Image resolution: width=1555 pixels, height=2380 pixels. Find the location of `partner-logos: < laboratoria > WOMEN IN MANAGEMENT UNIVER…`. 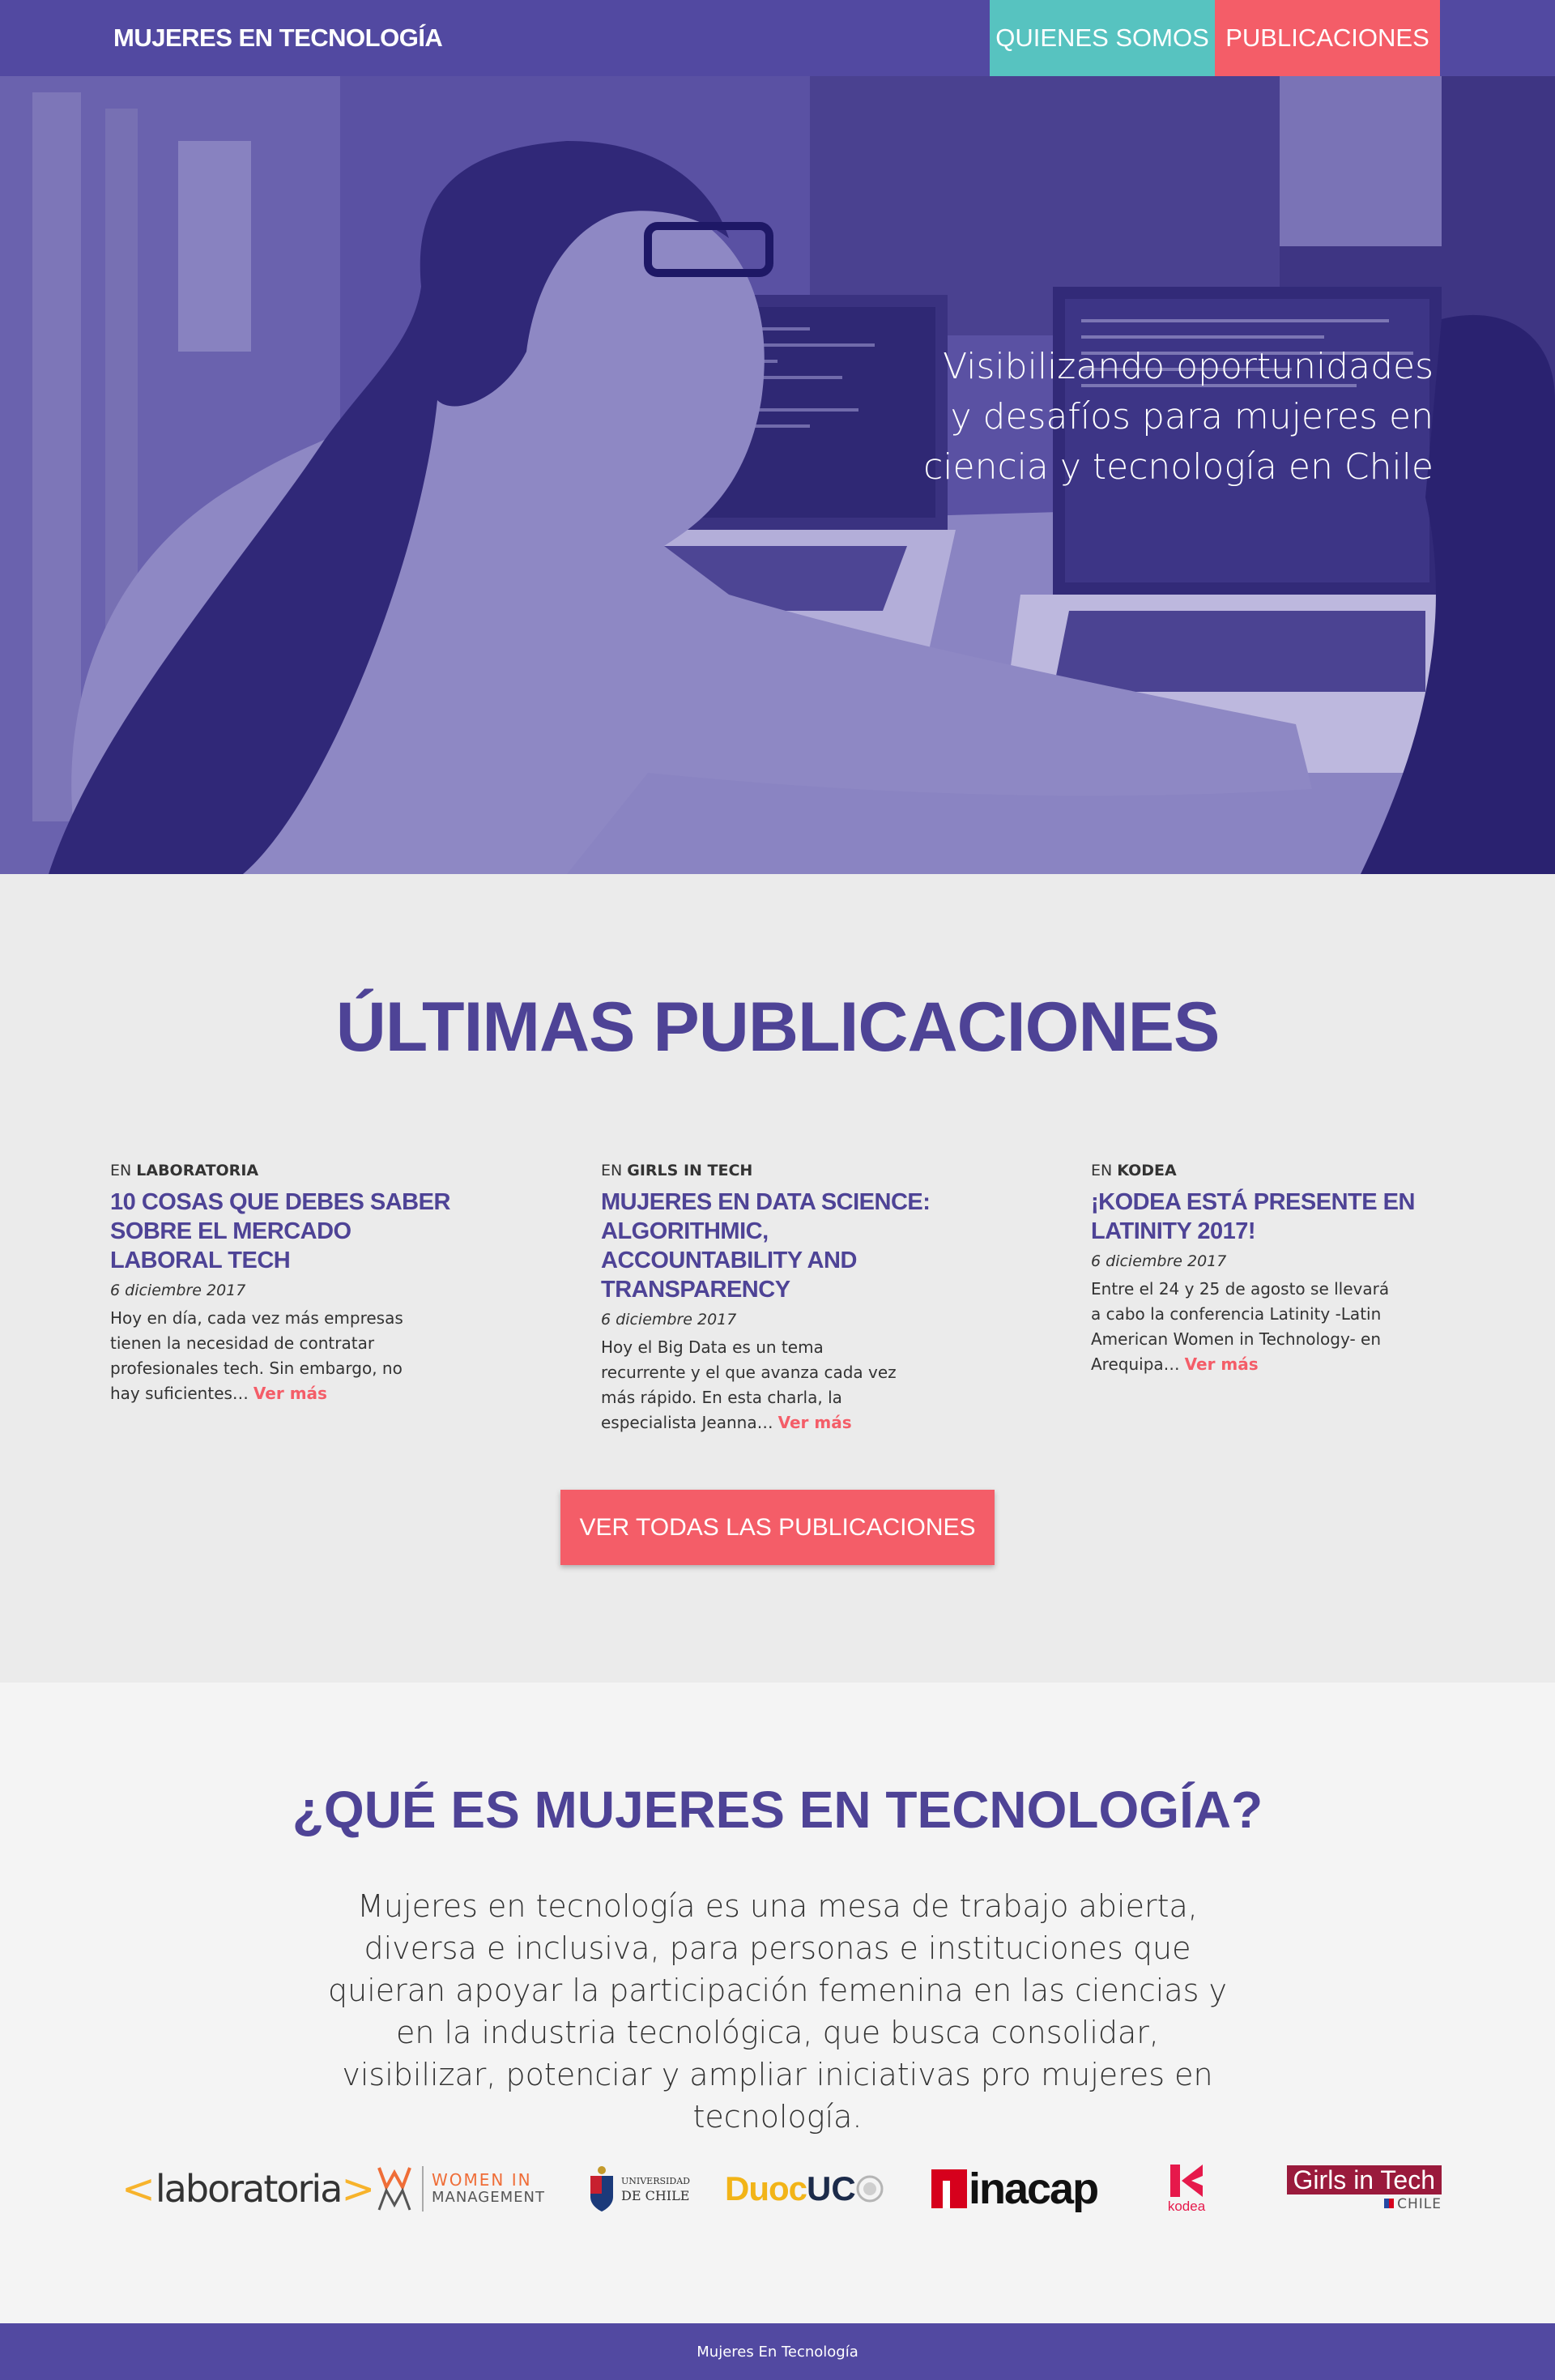

partner-logos: < laboratoria > WOMEN IN MANAGEMENT UNIVER… is located at coordinates (778, 2188).